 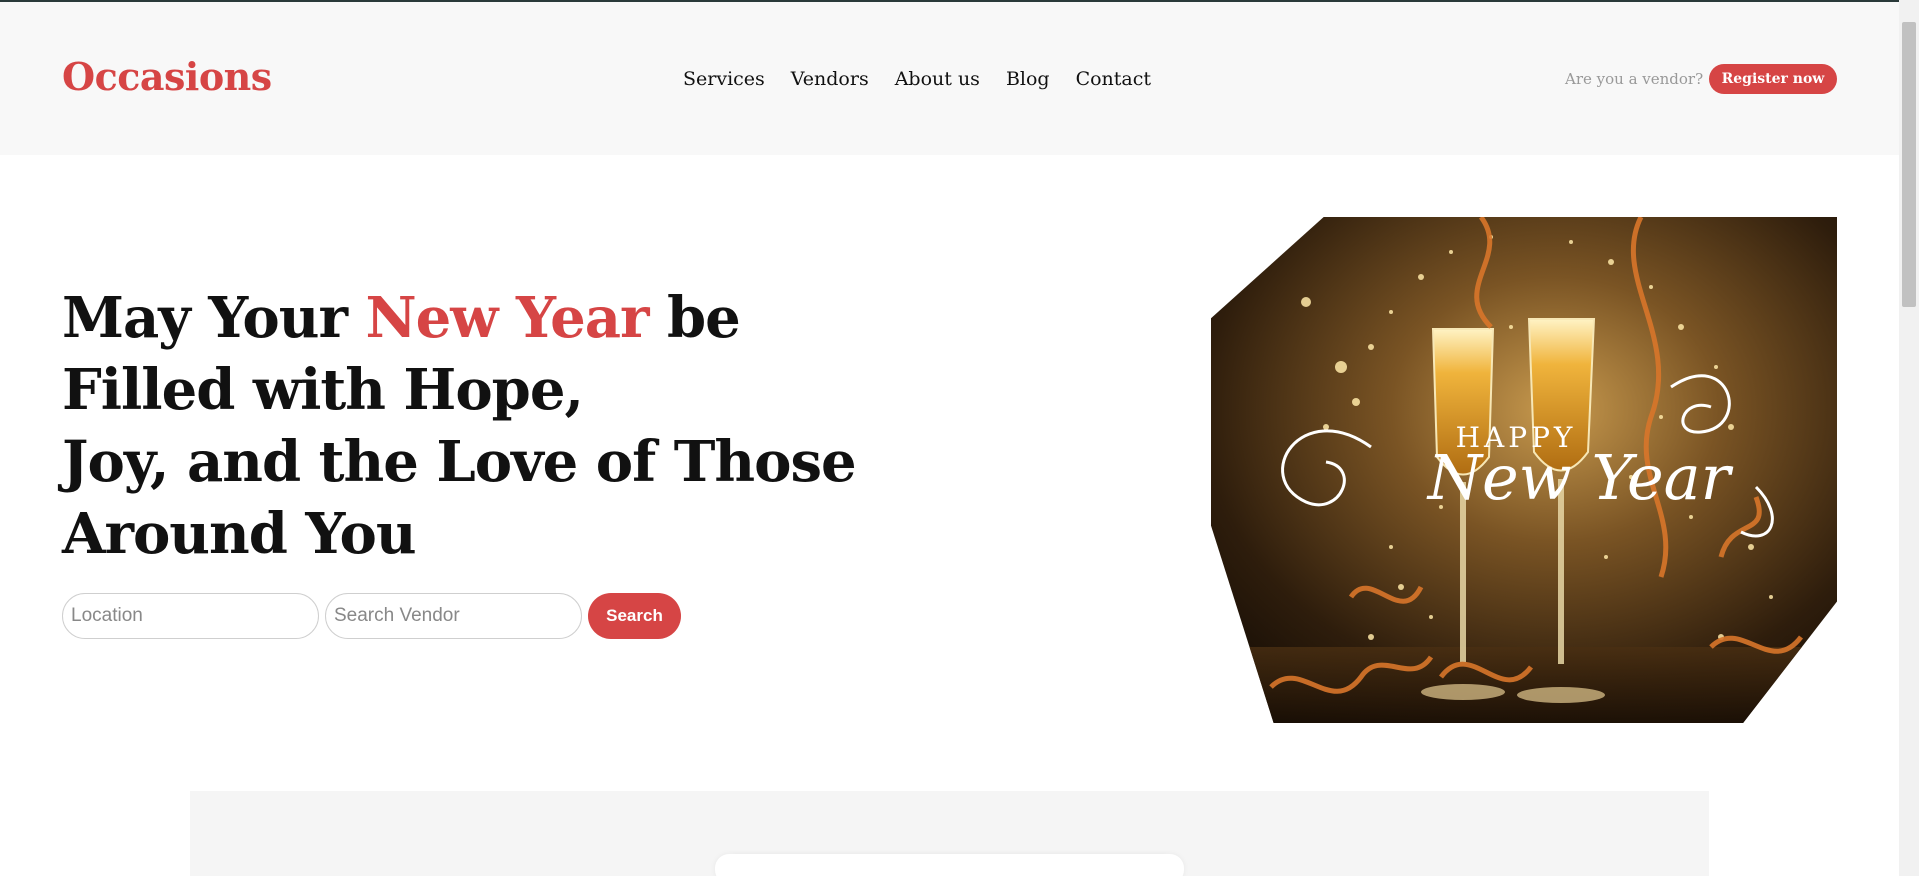 What do you see at coordinates (937, 79) in the screenshot?
I see `nav-link-about-us: About us` at bounding box center [937, 79].